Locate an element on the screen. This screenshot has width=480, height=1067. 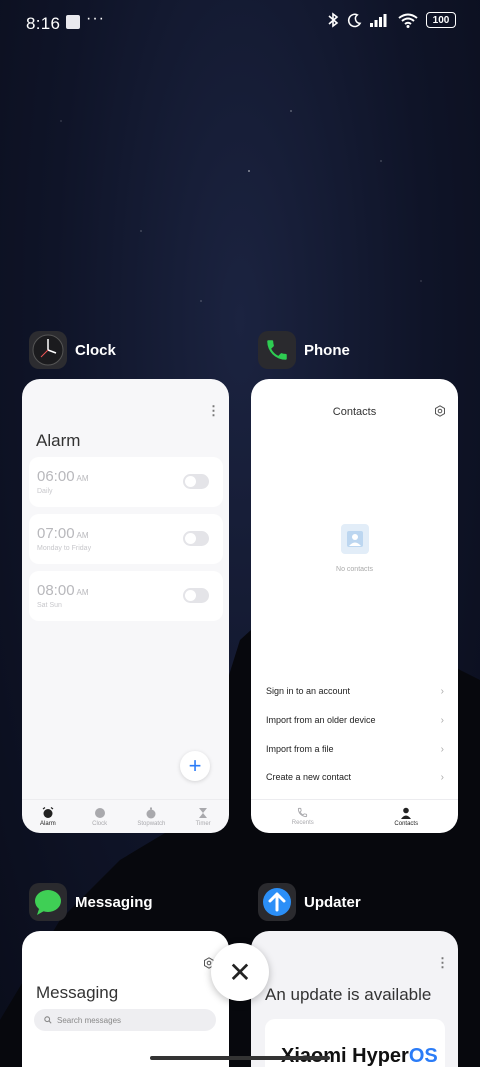
status-bar: 8:16 ··· 100 is located at coordinates (240, 23).